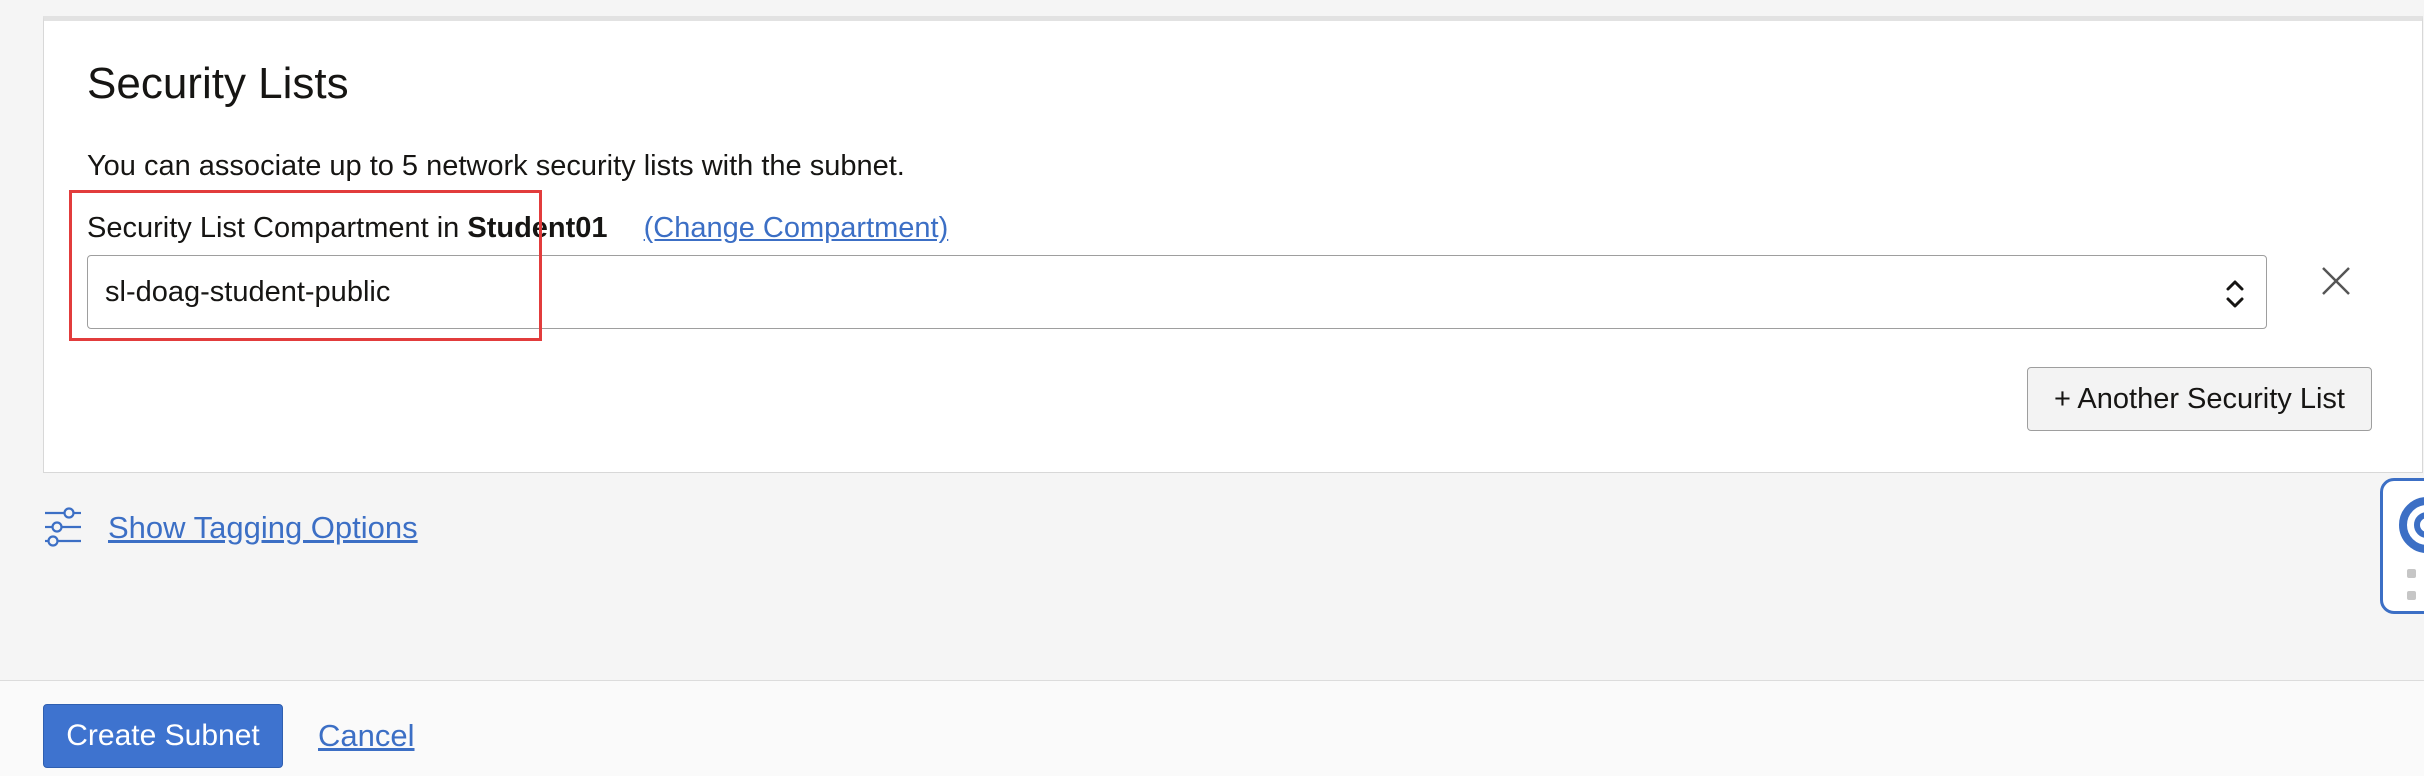 The width and height of the screenshot is (2424, 776). I want to click on security-list-select: sl-doag-student-public, so click(1177, 292).